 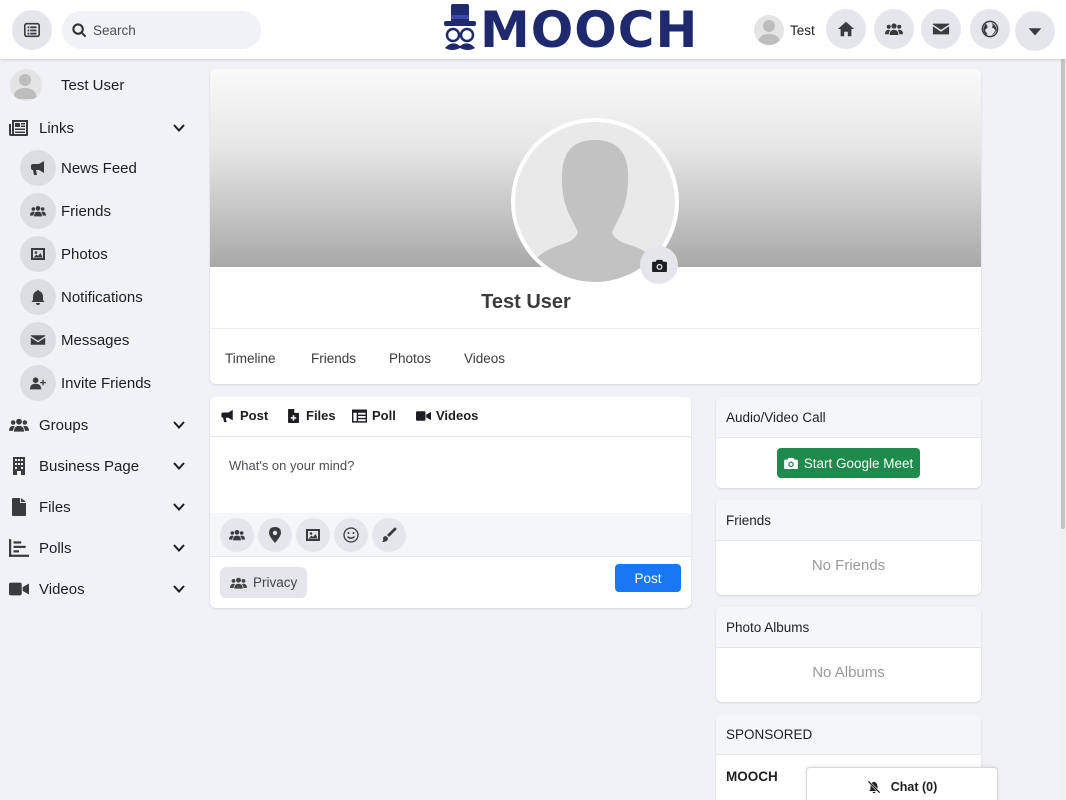 What do you see at coordinates (914, 786) in the screenshot?
I see `chat-label: Chat (0)` at bounding box center [914, 786].